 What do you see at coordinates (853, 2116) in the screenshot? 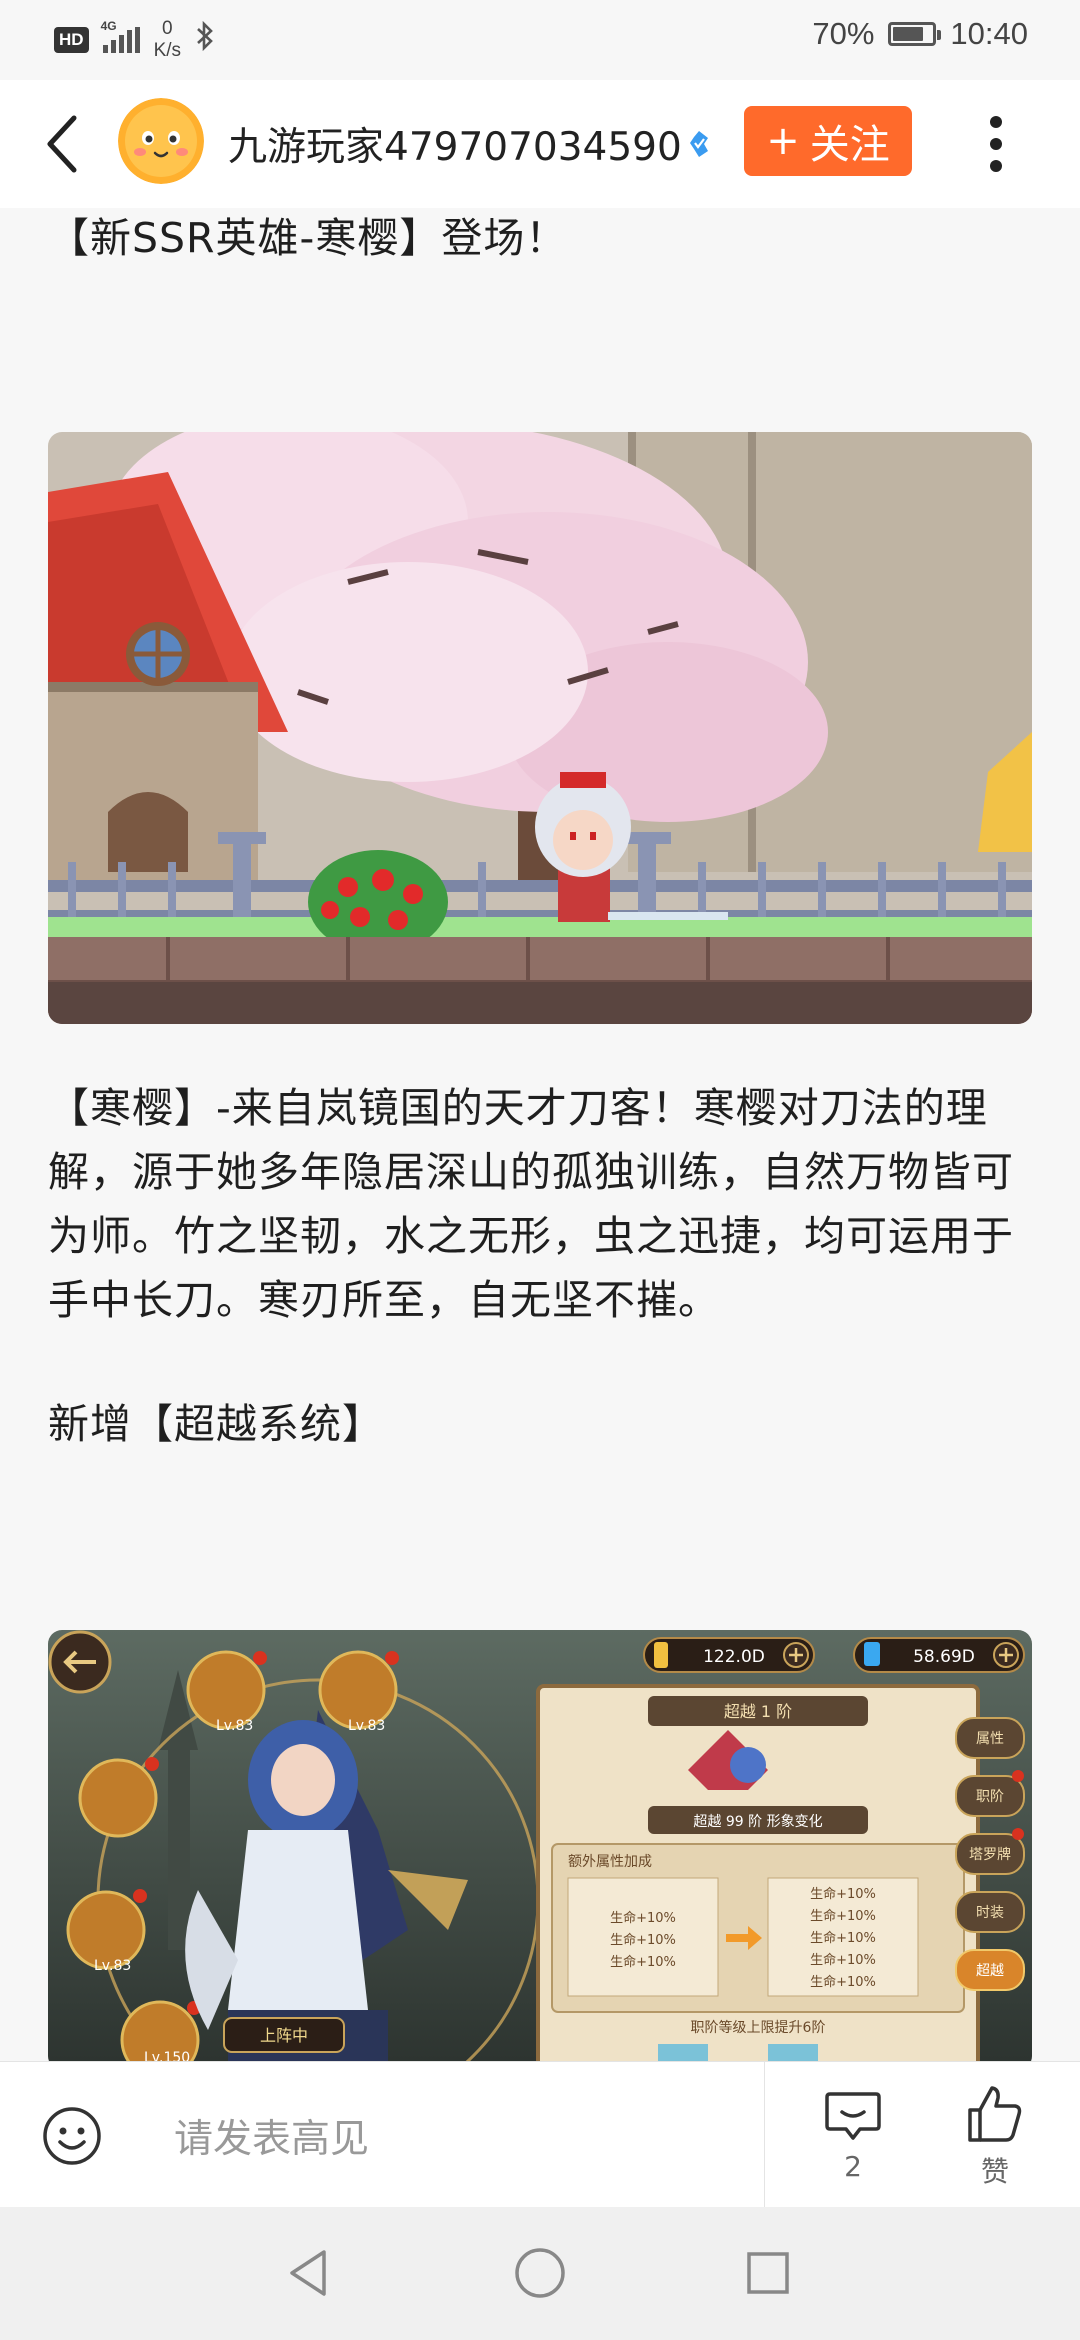
I see `comment-bubble-icon` at bounding box center [853, 2116].